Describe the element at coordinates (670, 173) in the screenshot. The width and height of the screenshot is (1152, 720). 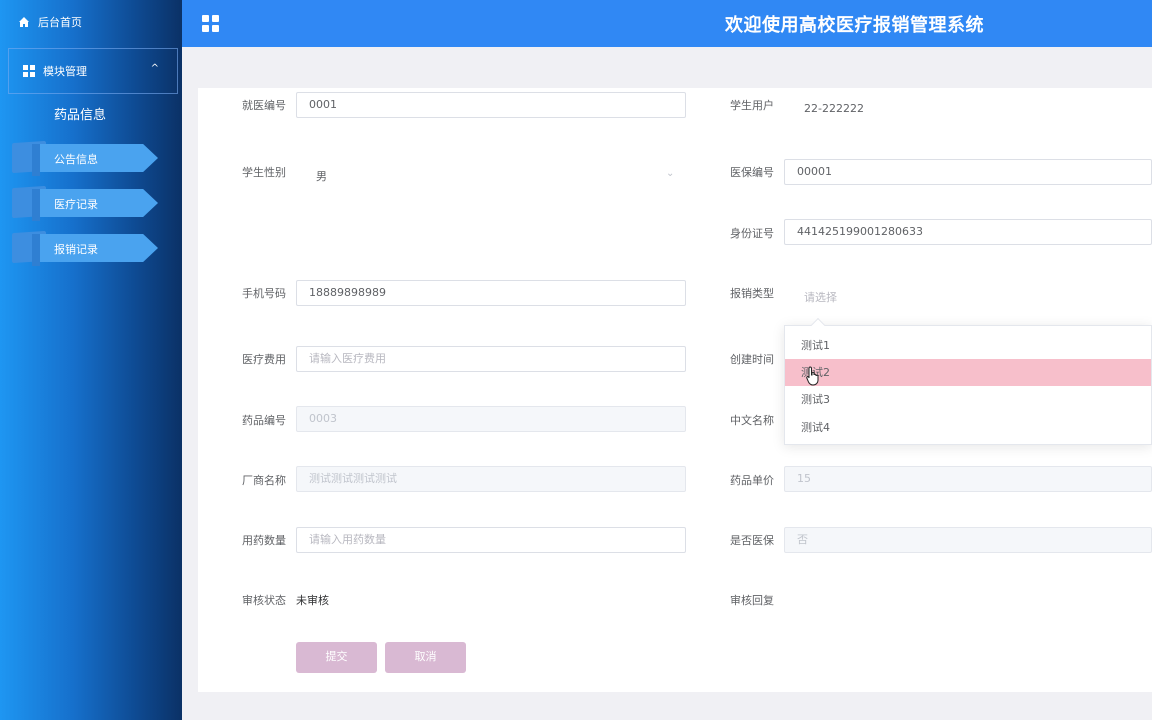
I see `chevron-down-icon: ⌄` at that location.